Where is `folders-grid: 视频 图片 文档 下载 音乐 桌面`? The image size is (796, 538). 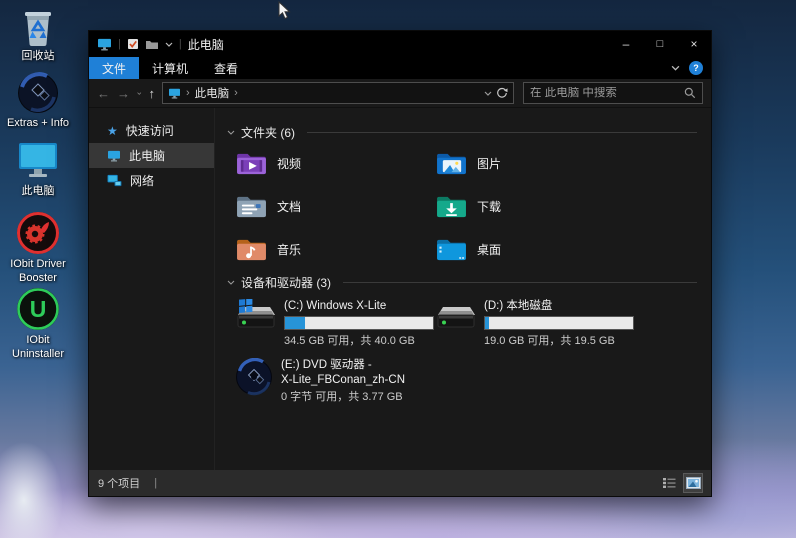
folders-grid: 视频 图片 文档 下载 音乐 桌面 is located at coordinates (468, 206).